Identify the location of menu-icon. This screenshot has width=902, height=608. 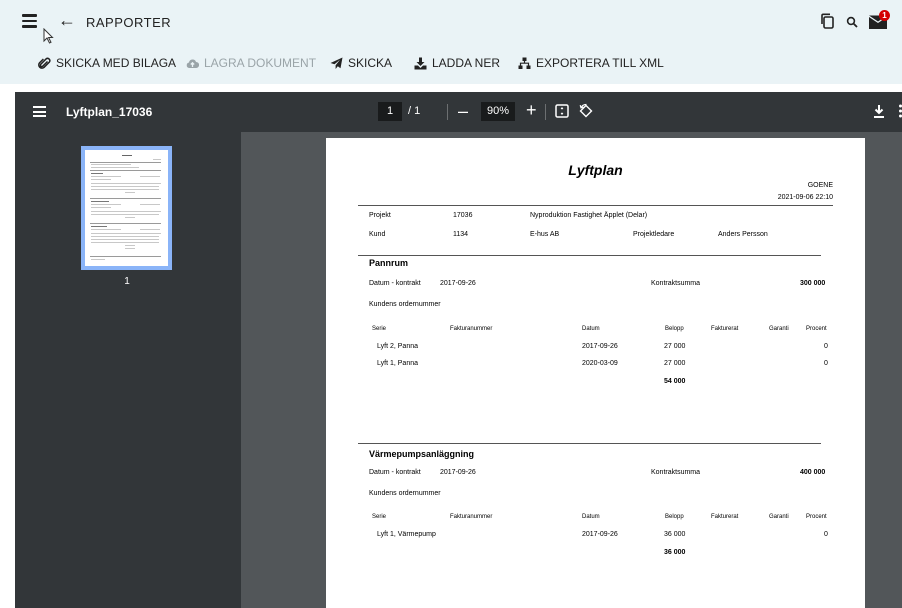
(29, 21).